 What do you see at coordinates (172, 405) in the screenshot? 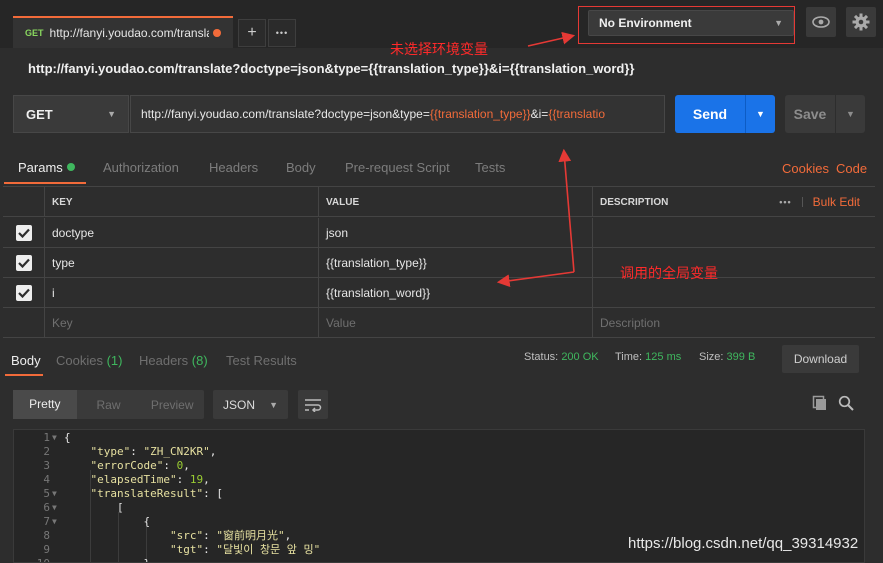
I see `view-preview: Preview` at bounding box center [172, 405].